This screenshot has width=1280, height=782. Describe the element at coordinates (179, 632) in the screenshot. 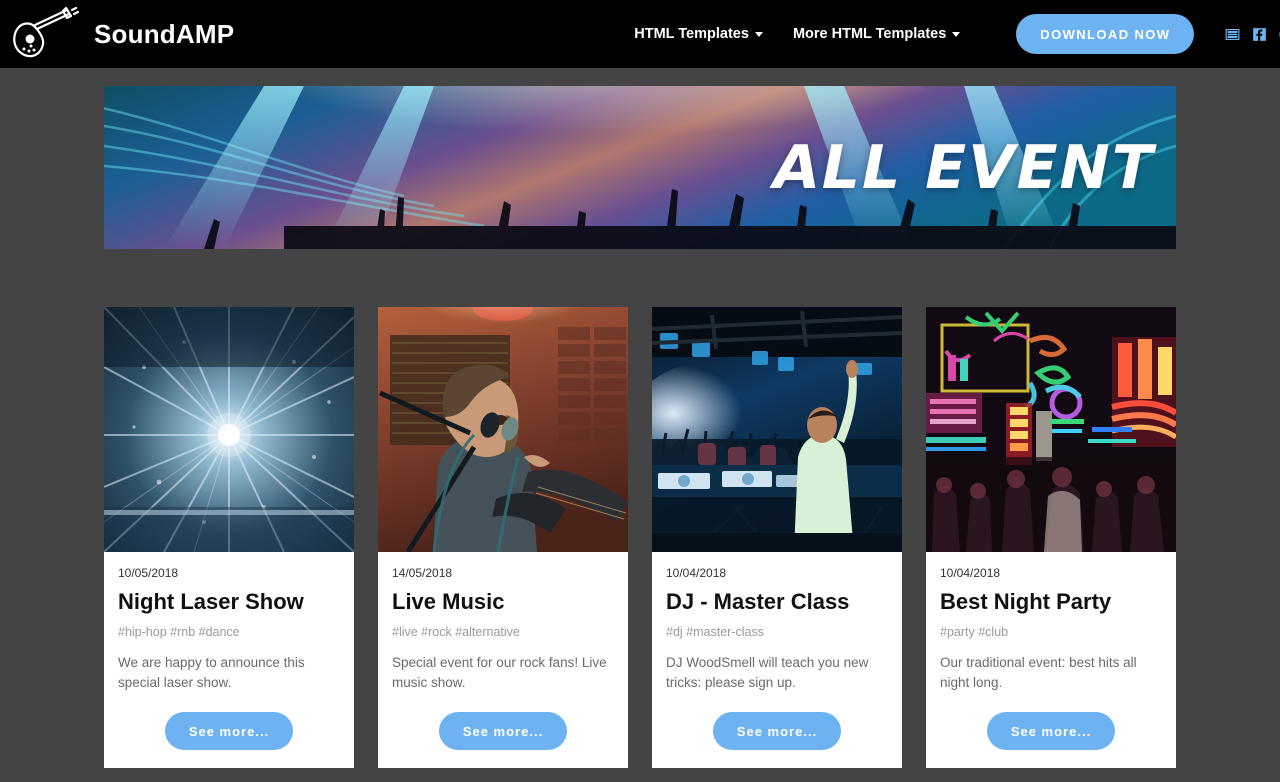

I see `event-tags: #hip-hop #rnb #dance` at that location.